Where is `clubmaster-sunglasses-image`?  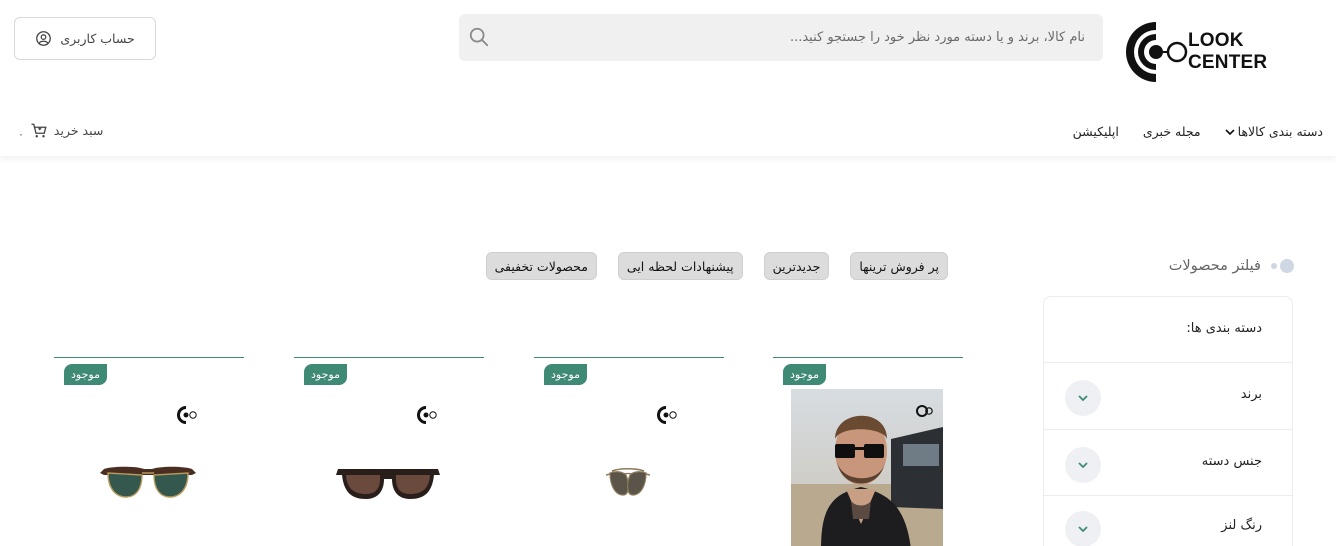 clubmaster-sunglasses-image is located at coordinates (148, 482).